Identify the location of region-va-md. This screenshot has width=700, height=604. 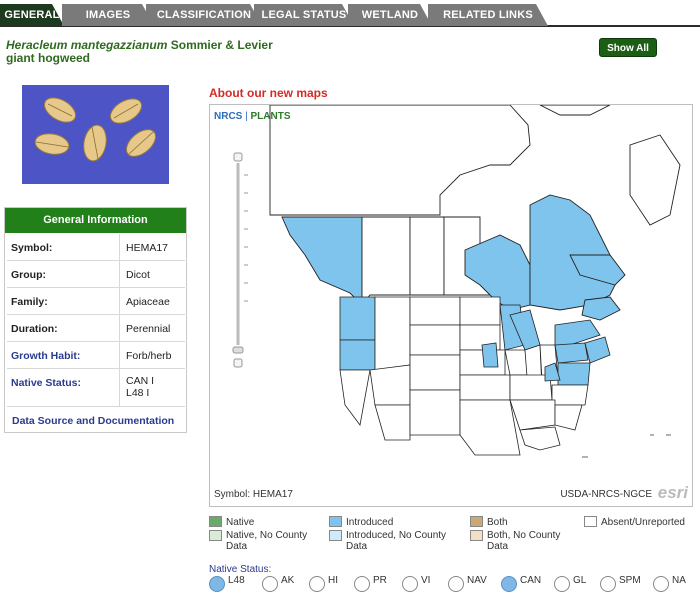
(574, 374).